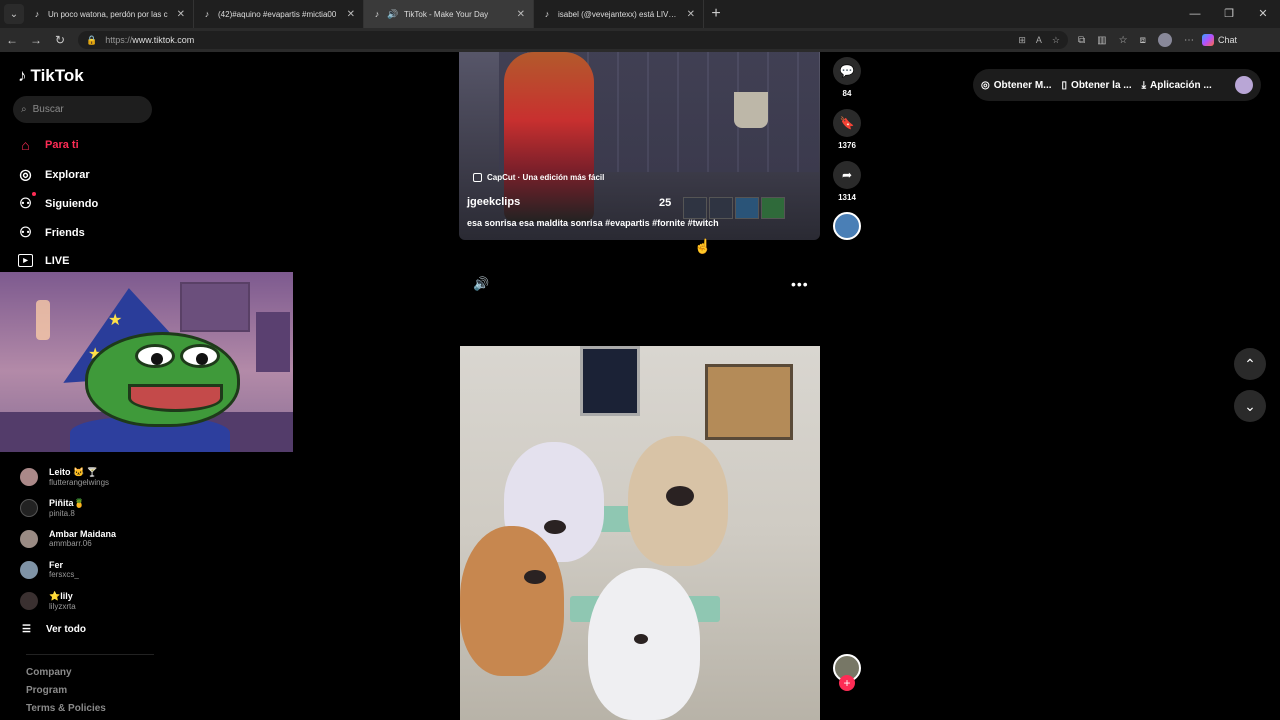  Describe the element at coordinates (49, 672) in the screenshot. I see `footer-link-company: Company` at that location.